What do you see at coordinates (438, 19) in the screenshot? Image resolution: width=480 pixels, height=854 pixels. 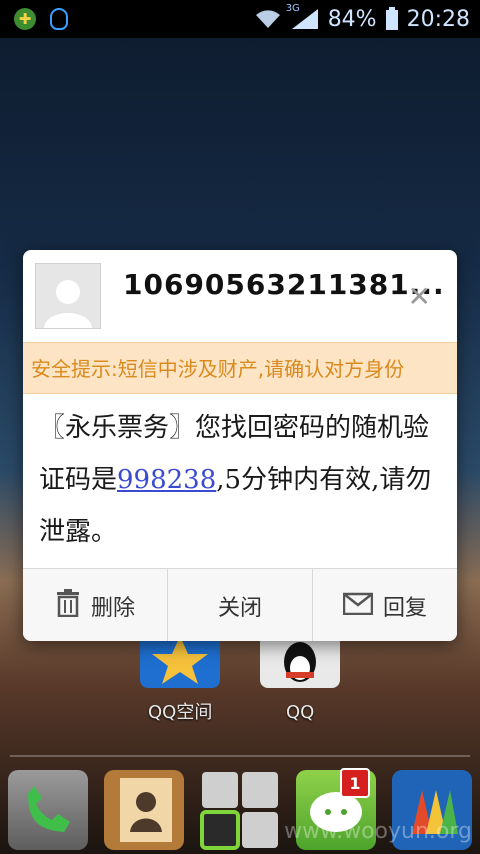 I see `clock: 20:28` at bounding box center [438, 19].